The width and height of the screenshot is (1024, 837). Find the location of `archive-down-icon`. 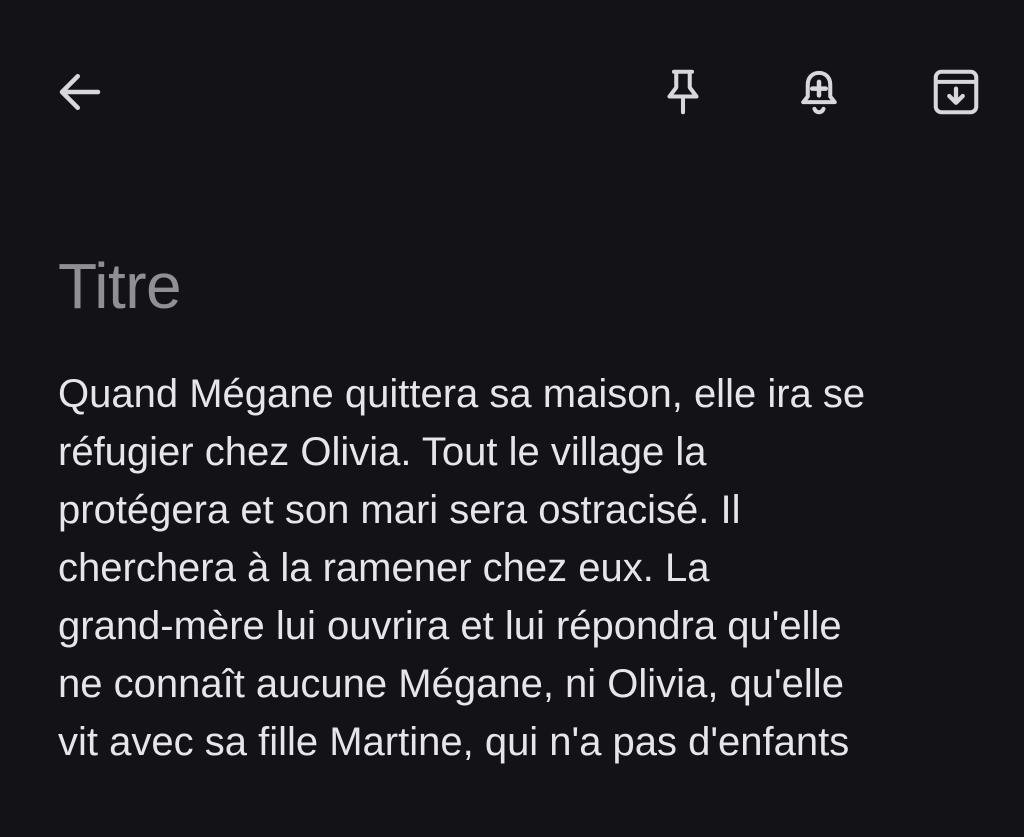

archive-down-icon is located at coordinates (956, 92).